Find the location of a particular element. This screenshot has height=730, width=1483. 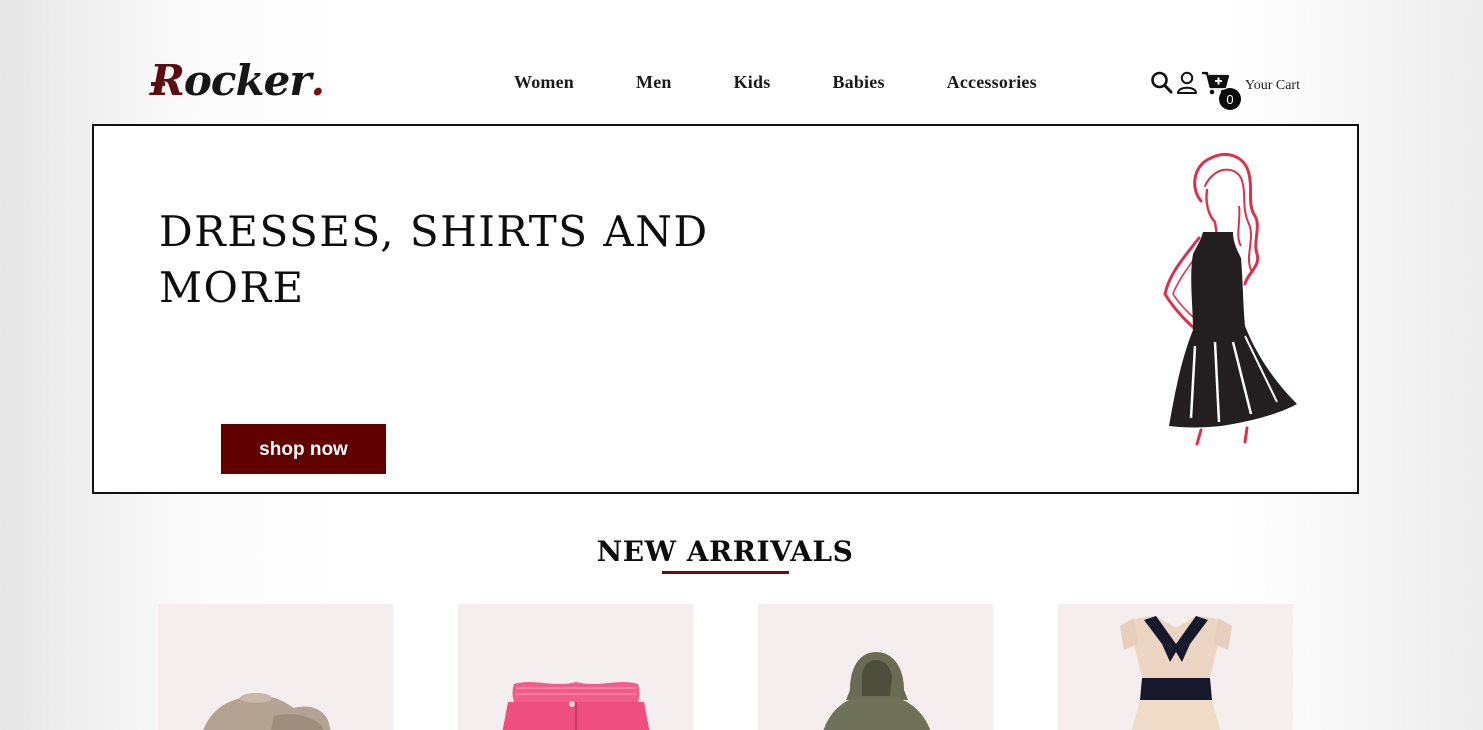

beige-sweater-image is located at coordinates (267, 711).